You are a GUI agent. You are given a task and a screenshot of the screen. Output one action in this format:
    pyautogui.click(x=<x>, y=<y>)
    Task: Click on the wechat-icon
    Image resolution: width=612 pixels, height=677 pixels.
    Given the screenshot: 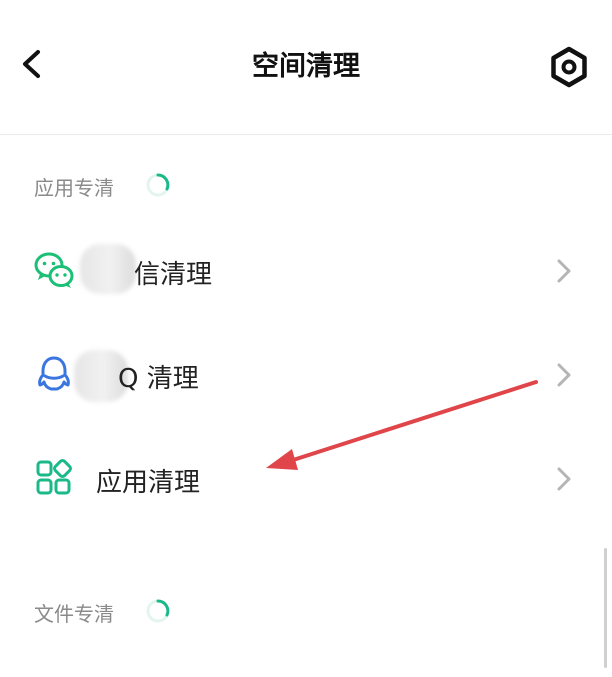 What is the action you would take?
    pyautogui.click(x=54, y=270)
    